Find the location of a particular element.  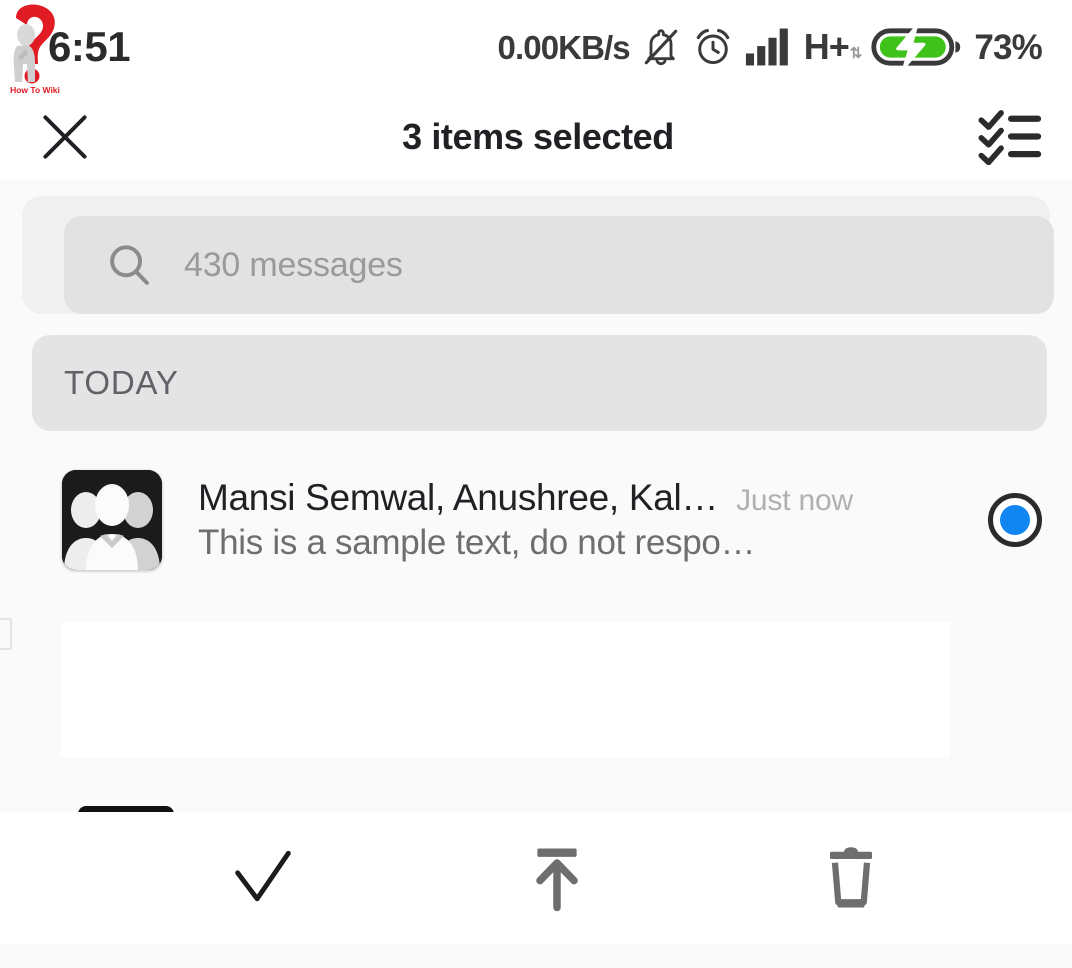

network-type-label: H+ is located at coordinates (826, 46).